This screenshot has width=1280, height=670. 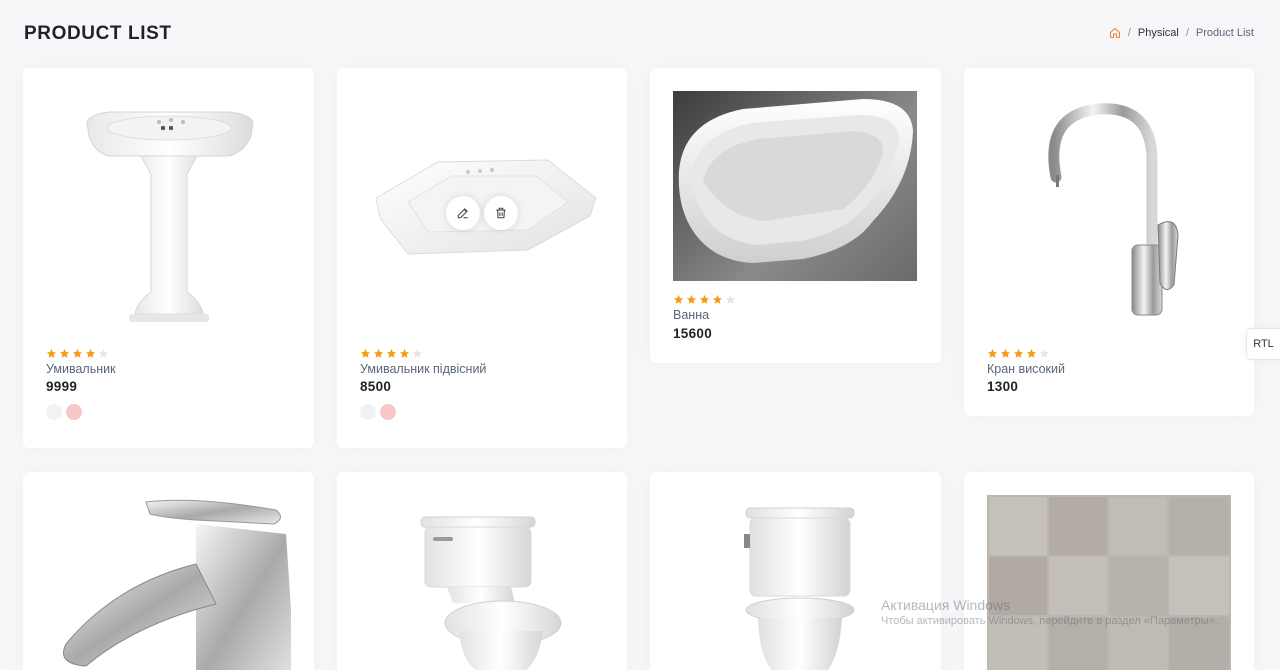 I want to click on edit-product-button, so click(x=463, y=213).